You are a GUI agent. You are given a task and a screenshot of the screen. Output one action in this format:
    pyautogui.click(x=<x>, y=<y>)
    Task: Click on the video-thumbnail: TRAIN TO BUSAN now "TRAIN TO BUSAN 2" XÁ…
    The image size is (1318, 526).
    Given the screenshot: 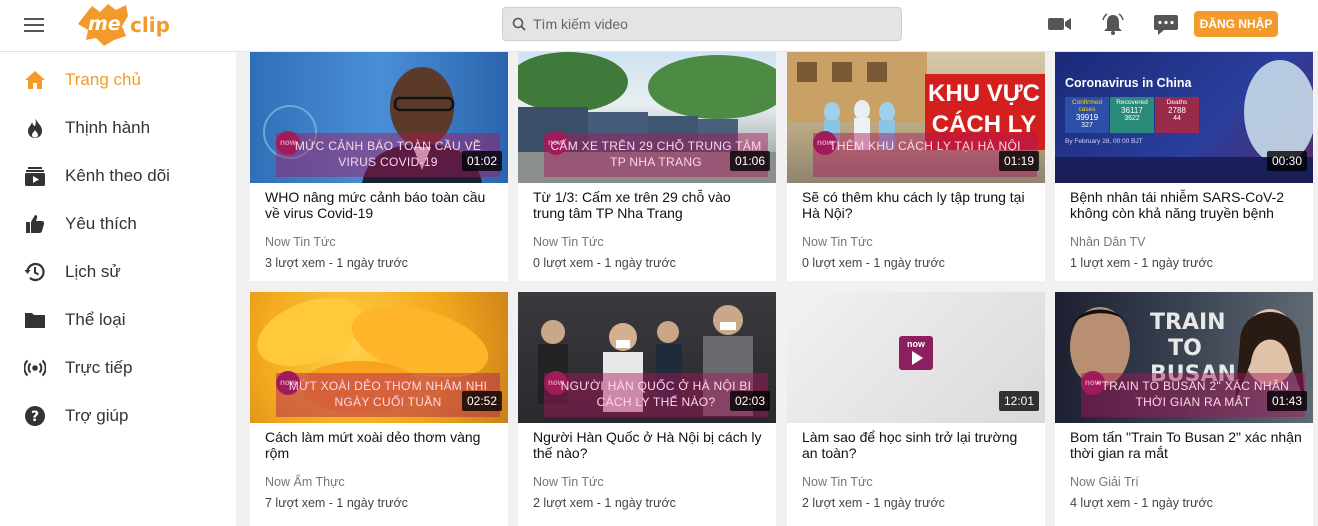 What is the action you would take?
    pyautogui.click(x=1184, y=357)
    